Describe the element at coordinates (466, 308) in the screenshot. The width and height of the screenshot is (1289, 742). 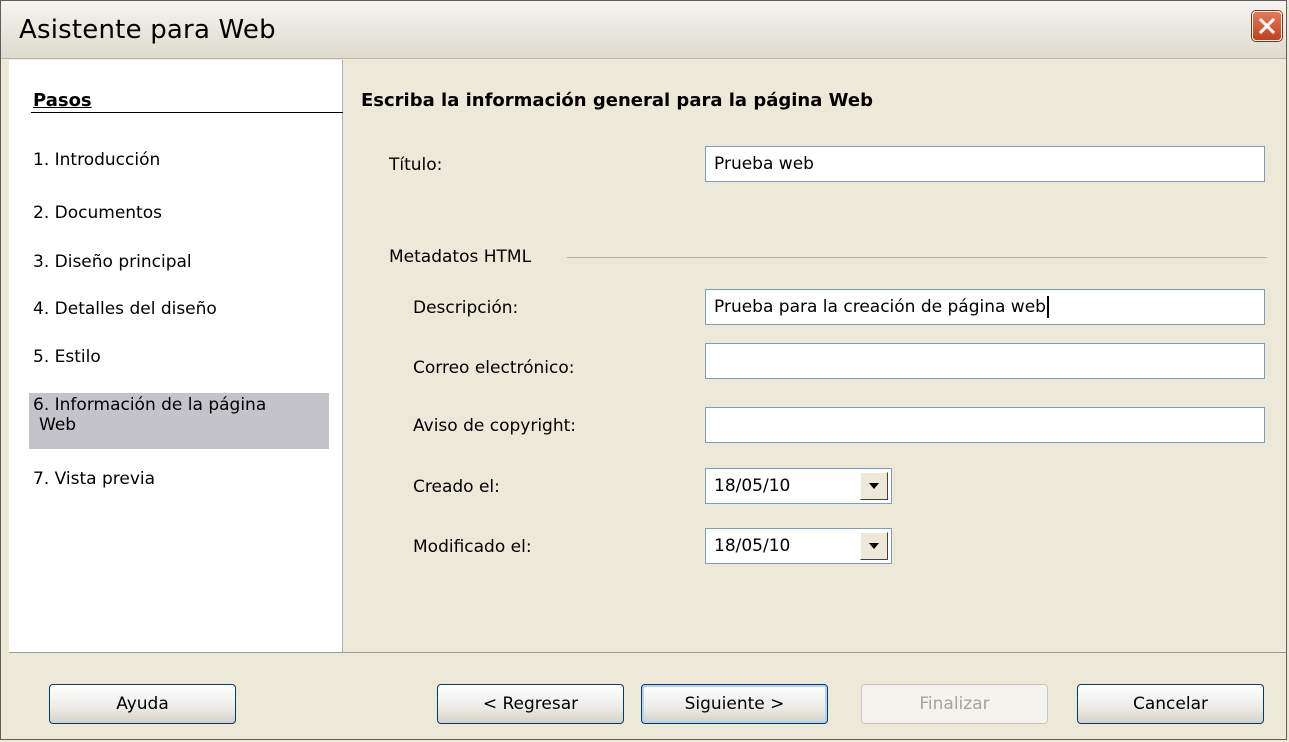
I see `description-label: Descripción:` at that location.